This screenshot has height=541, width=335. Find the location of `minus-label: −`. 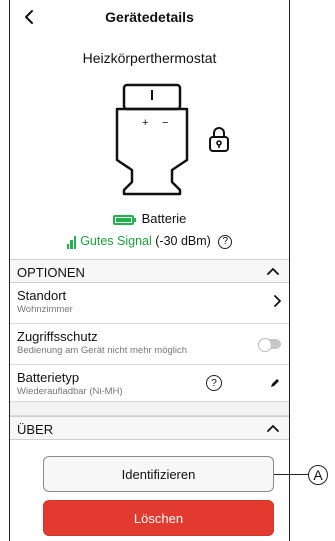

minus-label: − is located at coordinates (165, 123).